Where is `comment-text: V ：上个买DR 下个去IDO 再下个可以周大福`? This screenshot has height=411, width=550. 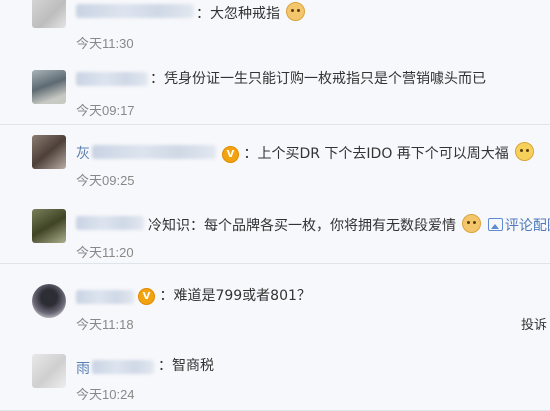 comment-text: V ：上个买DR 下个去IDO 再下个可以周大福 is located at coordinates (378, 152).